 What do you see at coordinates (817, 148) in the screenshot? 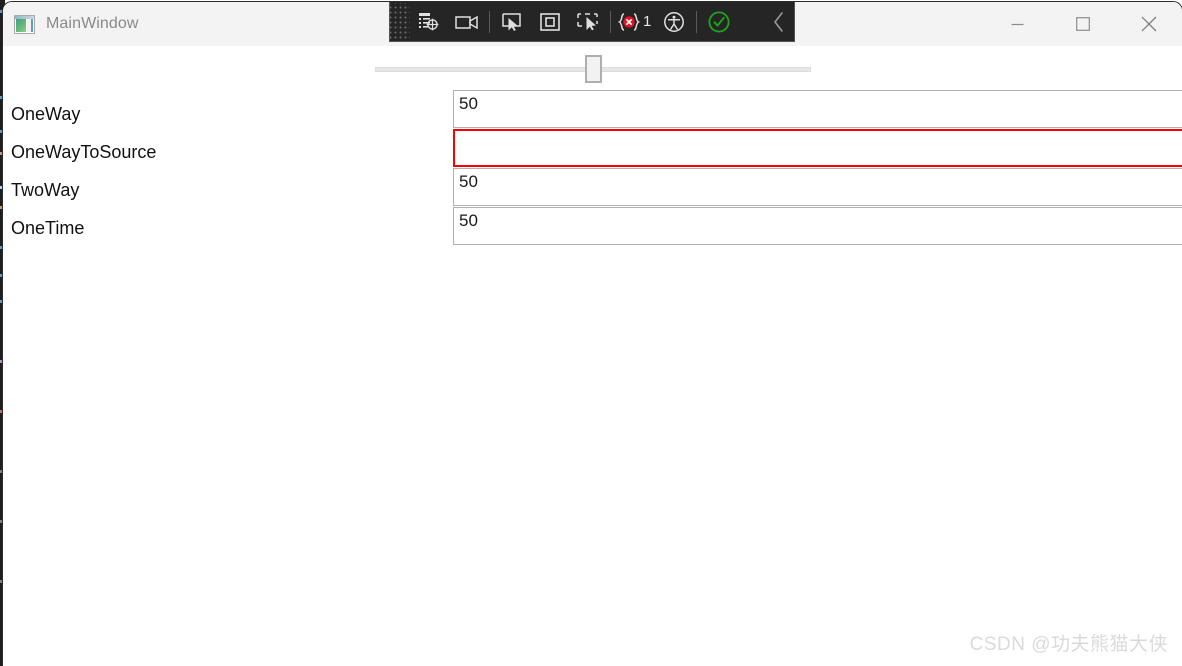
I see `textbox-one-way-to-source` at bounding box center [817, 148].